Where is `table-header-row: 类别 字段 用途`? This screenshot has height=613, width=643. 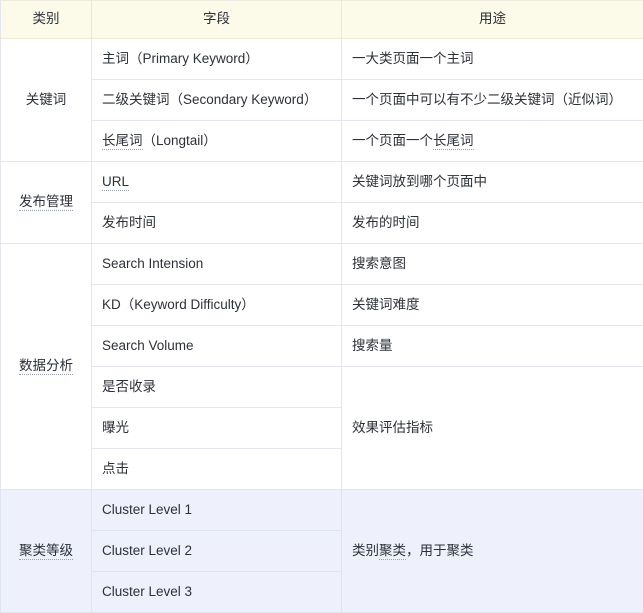
table-header-row: 类别 字段 用途 is located at coordinates (322, 20).